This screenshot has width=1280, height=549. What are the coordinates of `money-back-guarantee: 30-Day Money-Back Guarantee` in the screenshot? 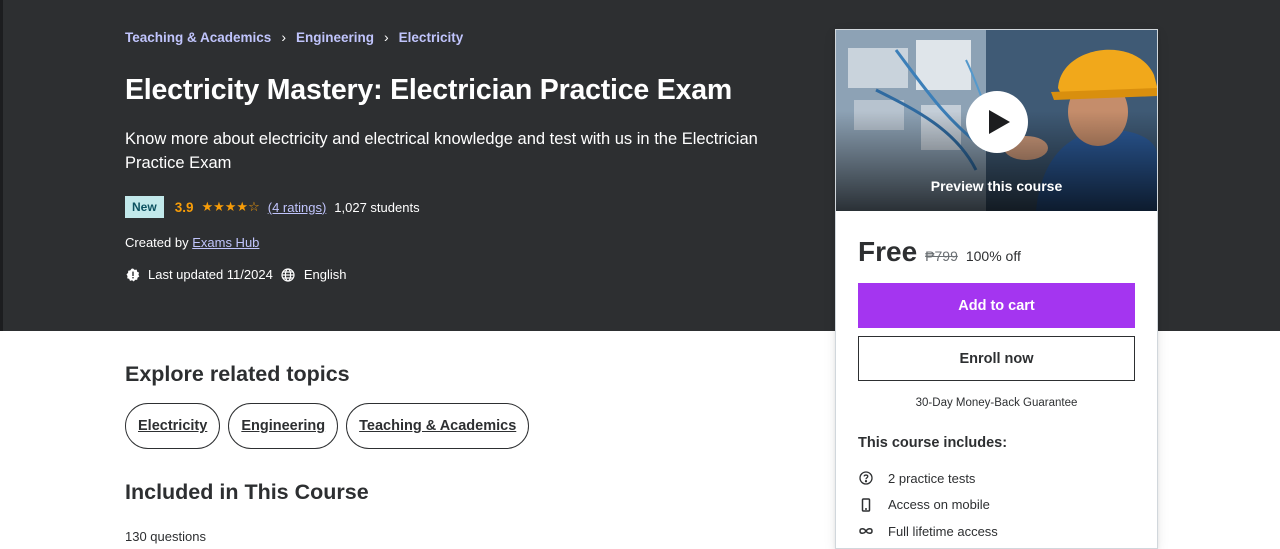 It's located at (996, 403).